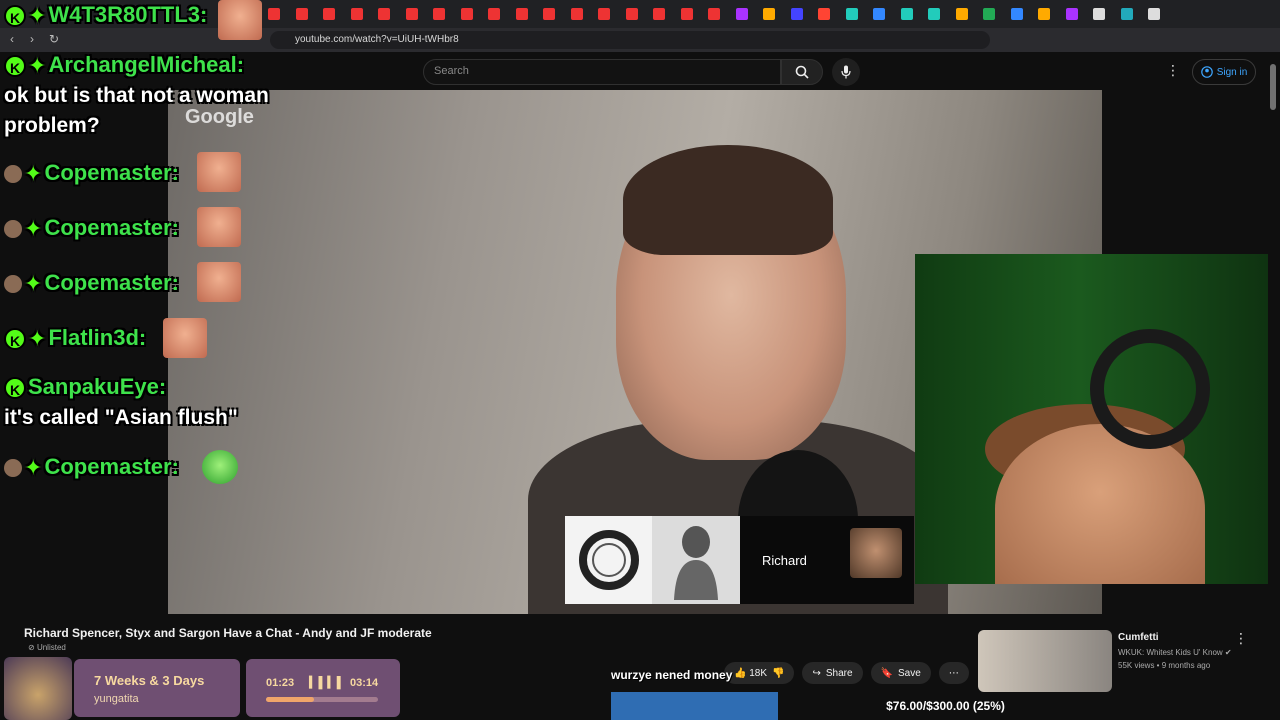  Describe the element at coordinates (839, 673) in the screenshot. I see `share-label: Share` at that location.